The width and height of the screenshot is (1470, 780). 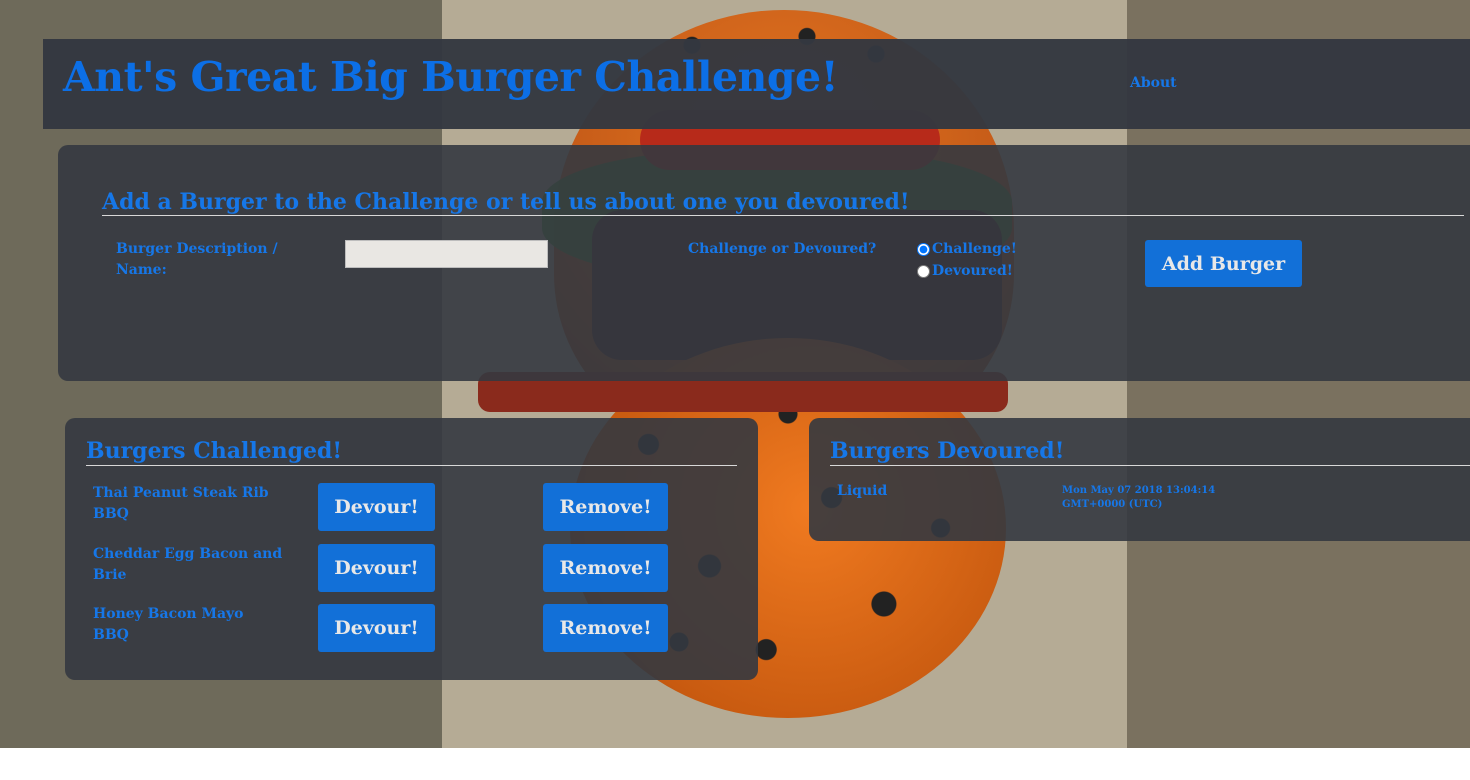 I want to click on burger-name: Honey Bacon Mayo BBQ, so click(x=168, y=624).